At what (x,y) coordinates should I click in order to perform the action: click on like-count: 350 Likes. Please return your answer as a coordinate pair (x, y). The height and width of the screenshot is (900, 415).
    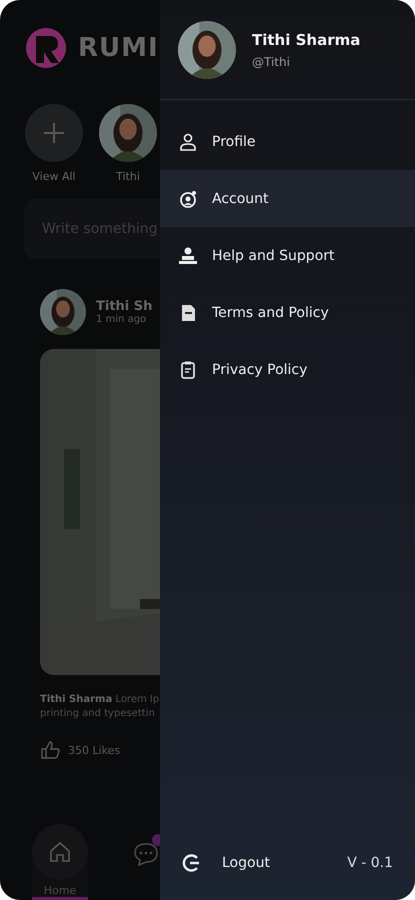
    Looking at the image, I should click on (94, 750).